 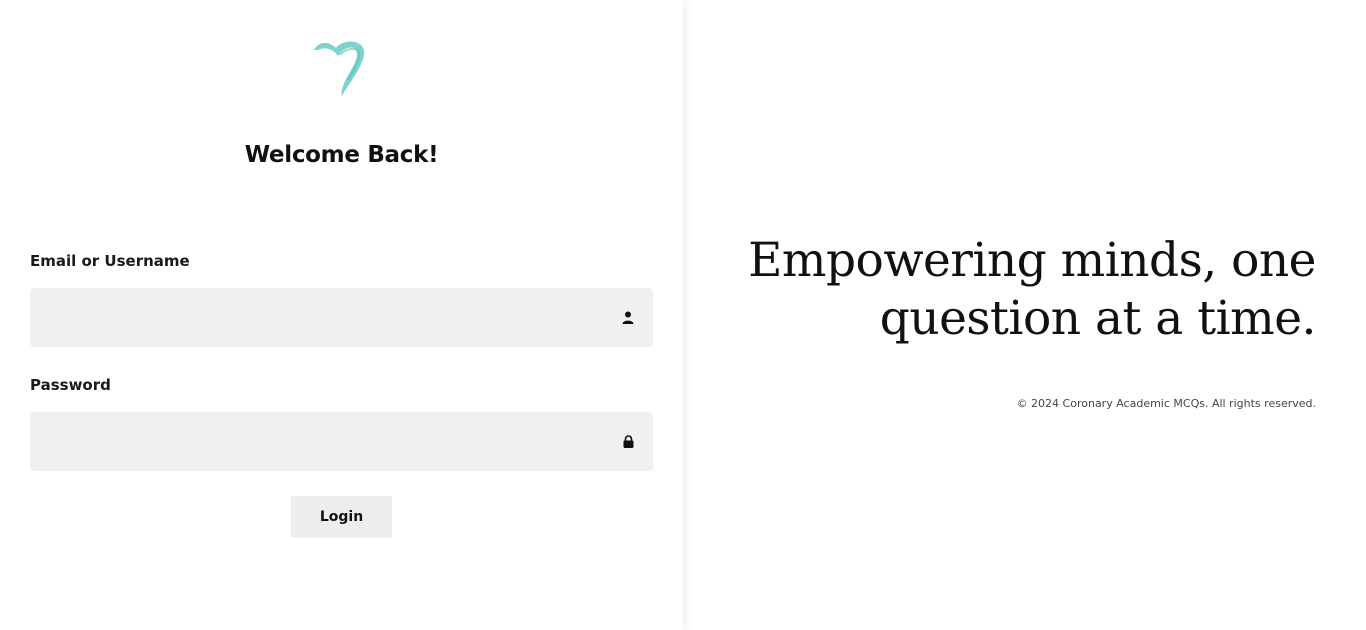 What do you see at coordinates (628, 442) in the screenshot?
I see `lock-icon` at bounding box center [628, 442].